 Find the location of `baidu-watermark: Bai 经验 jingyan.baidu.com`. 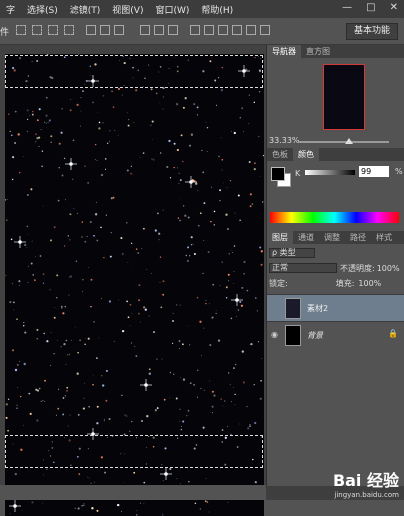

baidu-watermark: Bai 经验 jingyan.baidu.com is located at coordinates (366, 483).